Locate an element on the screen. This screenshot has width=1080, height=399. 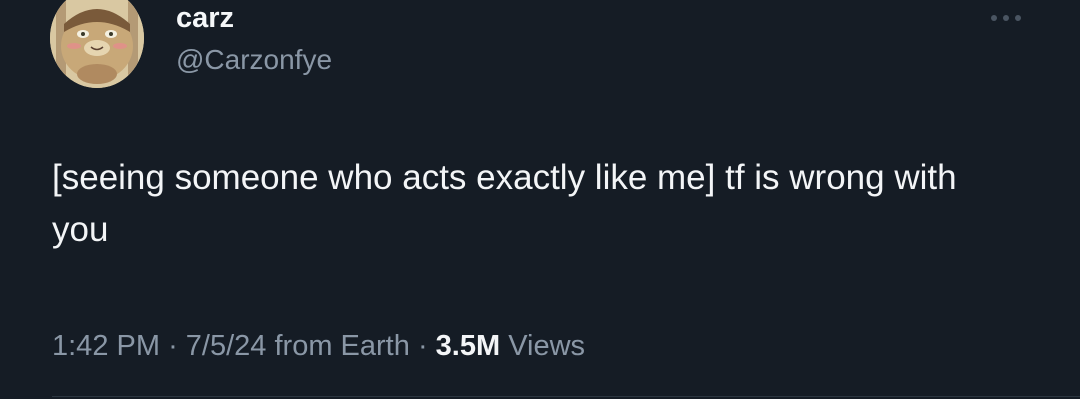
divider is located at coordinates (566, 396).